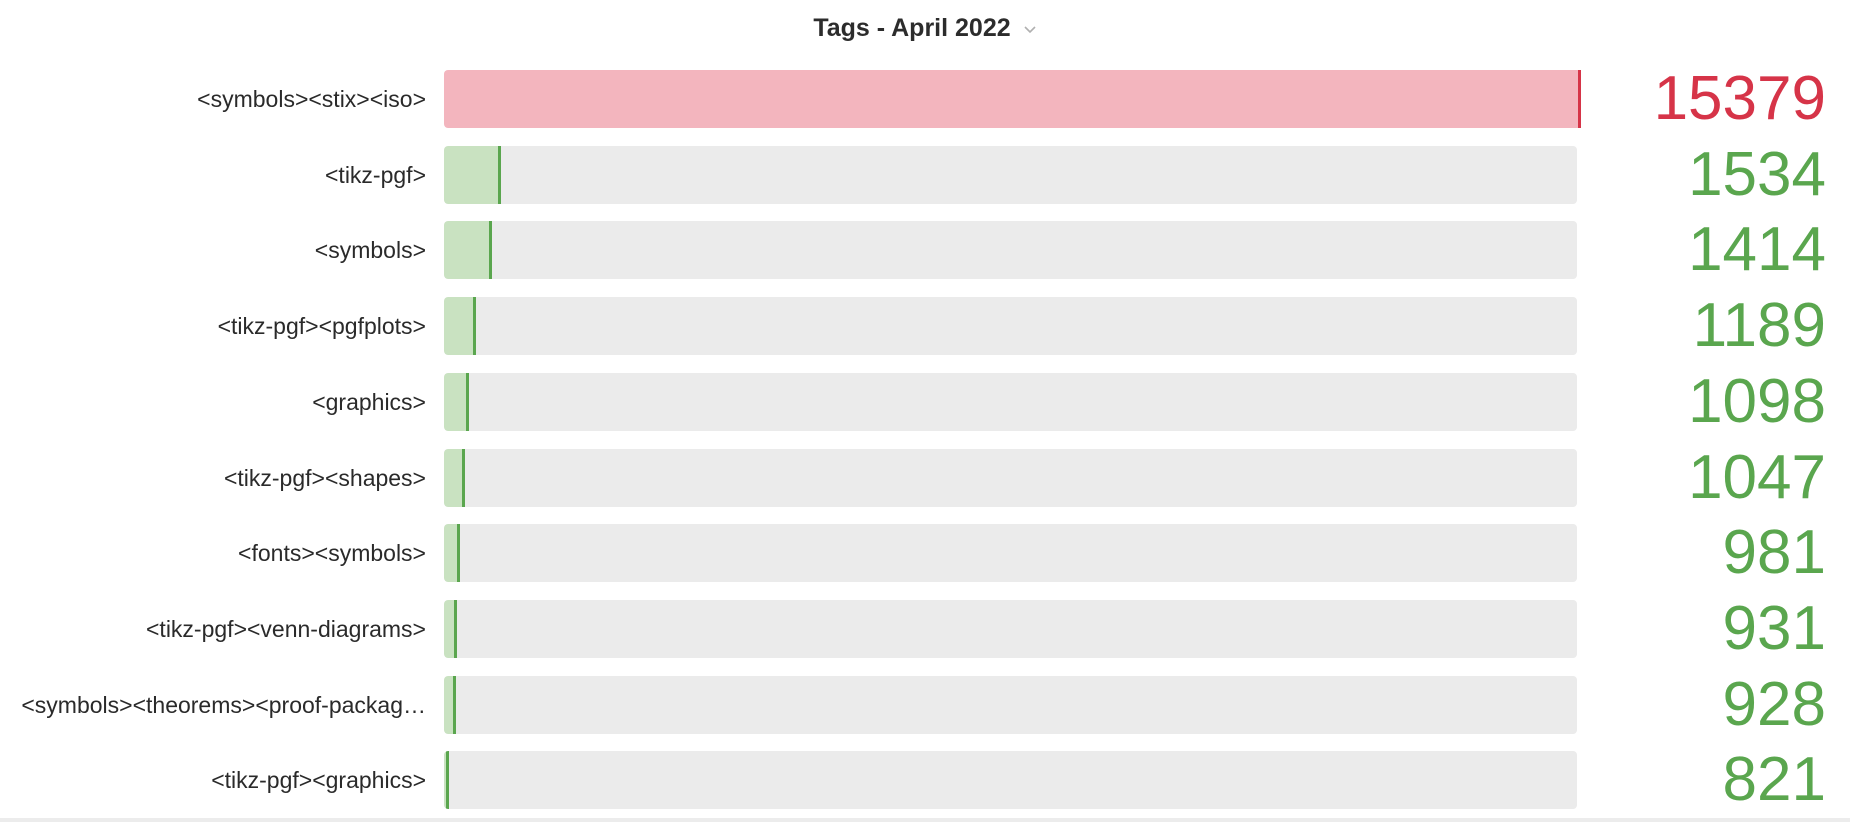 The image size is (1850, 824). I want to click on bar-label: <graphics>, so click(369, 402).